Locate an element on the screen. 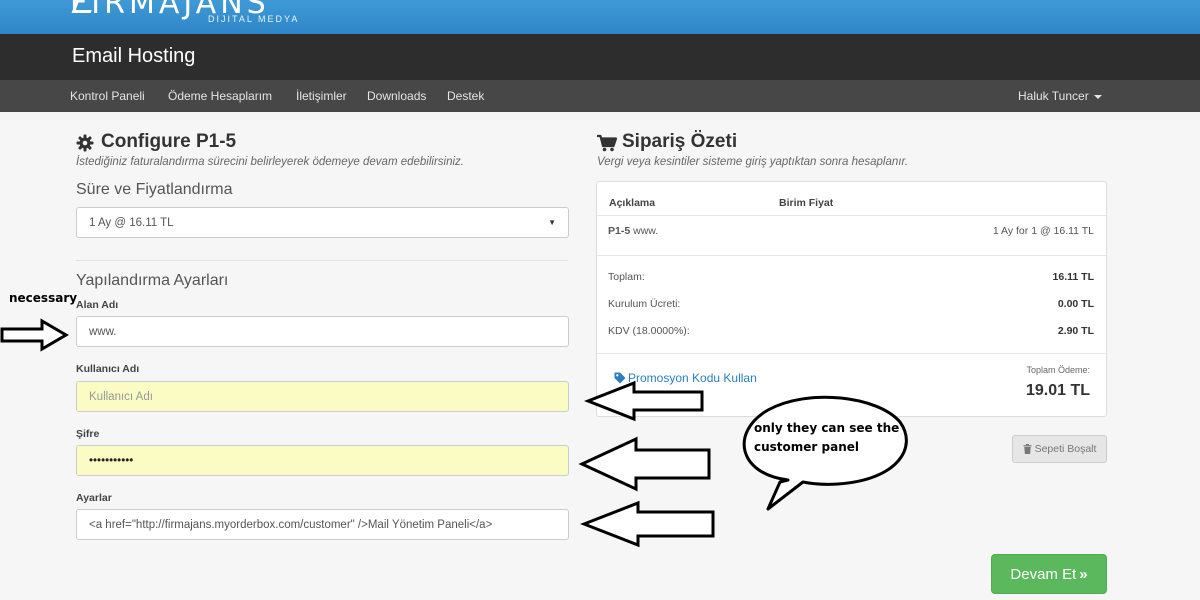  page-header-title: Email Hosting is located at coordinates (134, 56).